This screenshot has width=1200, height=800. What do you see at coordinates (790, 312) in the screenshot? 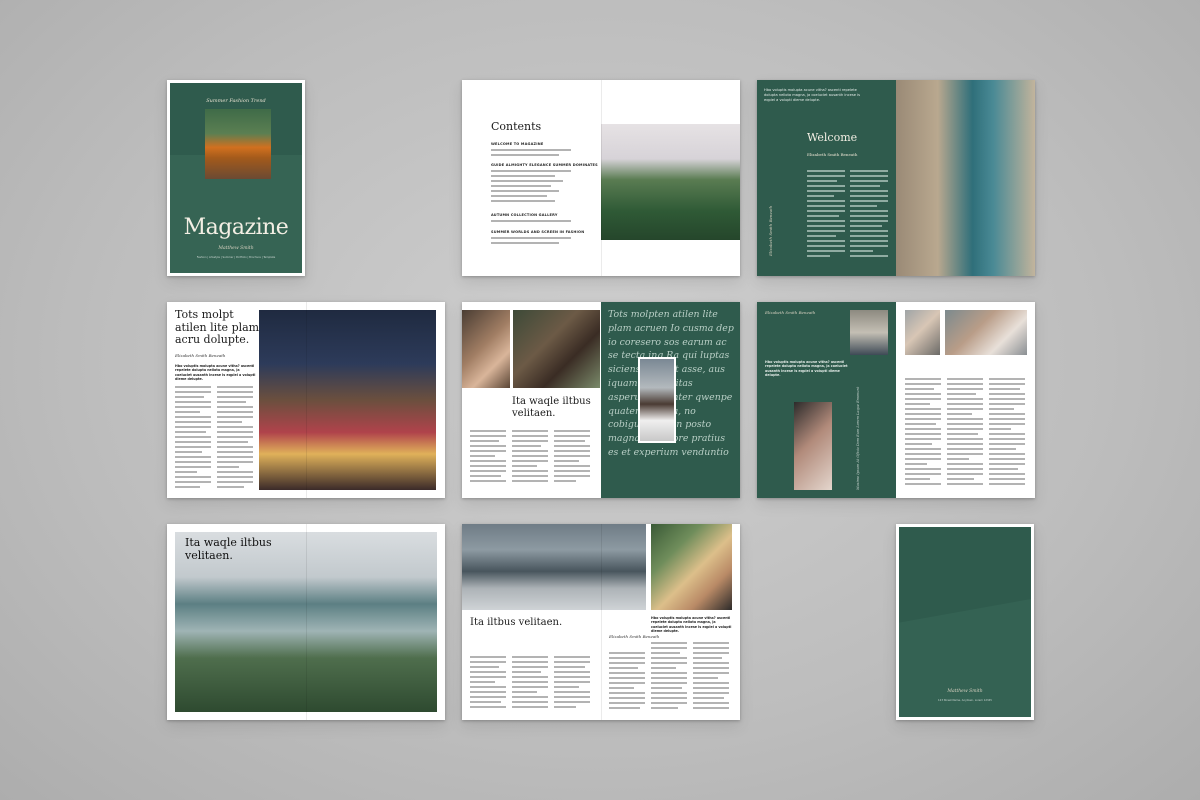
I see `gallery-signature: Elizabeth Smith Beneath` at bounding box center [790, 312].